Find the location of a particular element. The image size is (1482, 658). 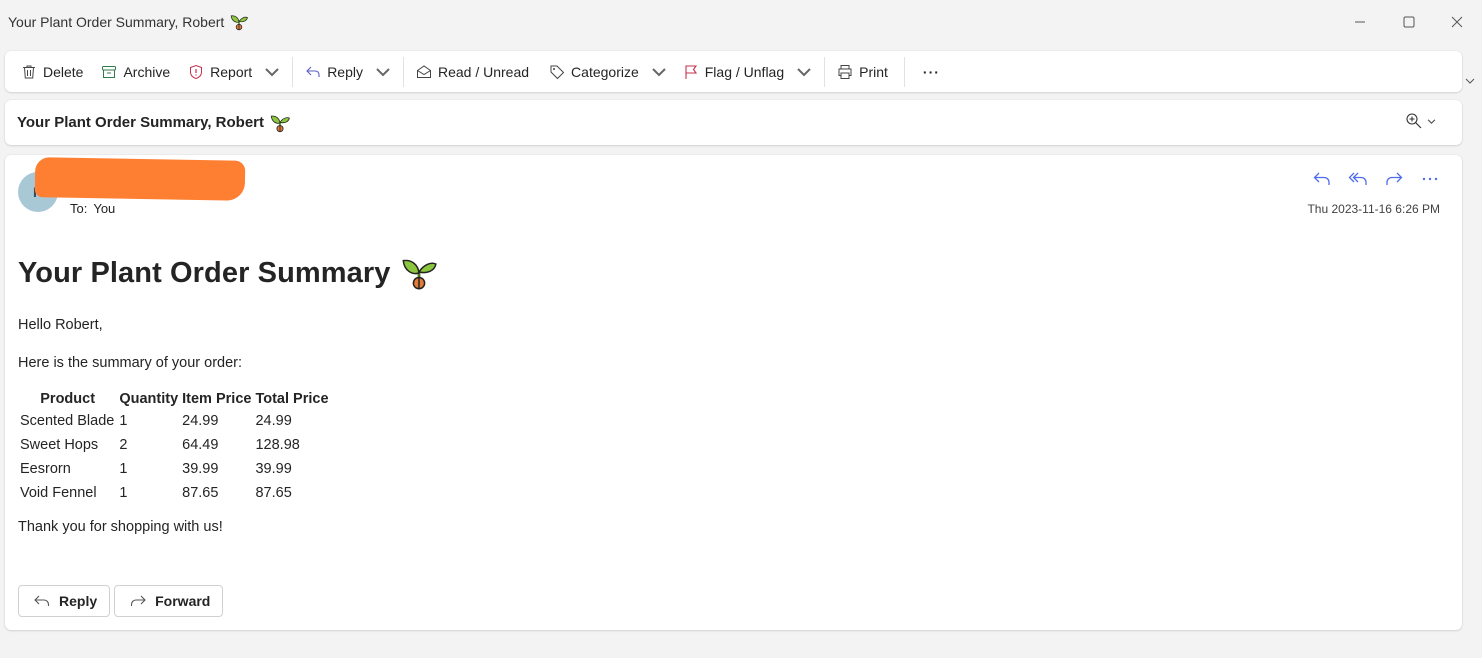

read-unread-label: Read / Unread is located at coordinates (483, 71).